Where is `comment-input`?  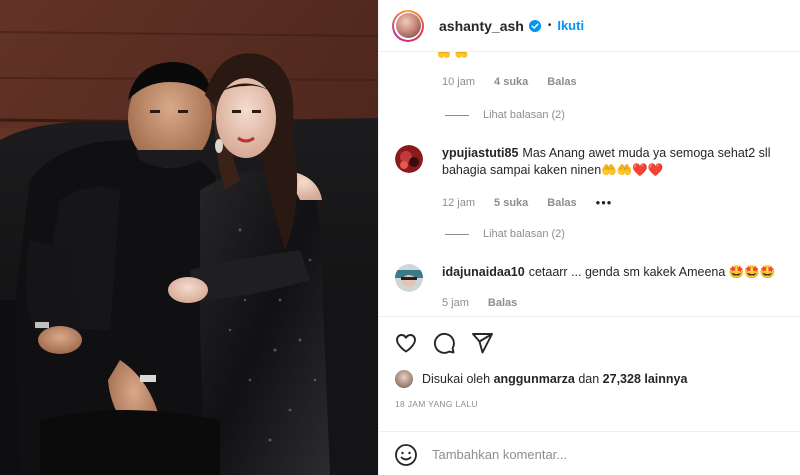
comment-input is located at coordinates (602, 454).